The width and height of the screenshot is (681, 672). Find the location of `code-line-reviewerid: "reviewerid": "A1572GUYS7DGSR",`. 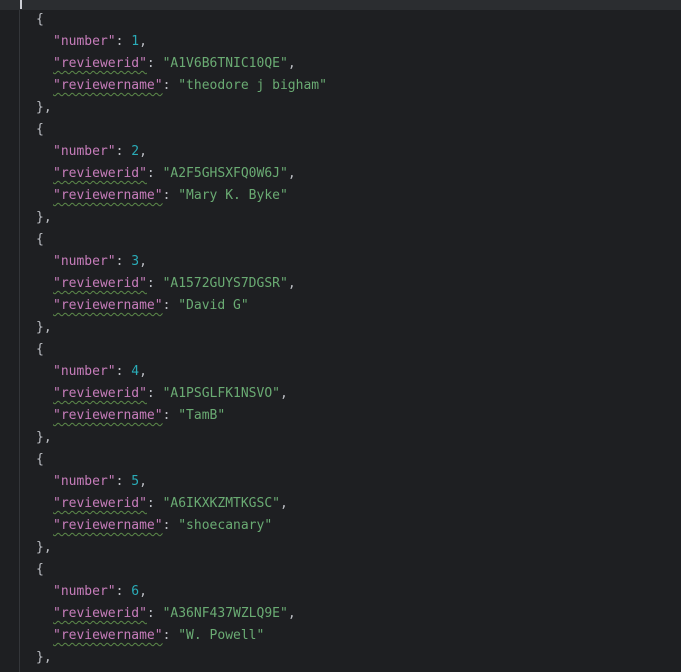

code-line-reviewerid: "reviewerid": "A1572GUYS7DGSR", is located at coordinates (174, 284).